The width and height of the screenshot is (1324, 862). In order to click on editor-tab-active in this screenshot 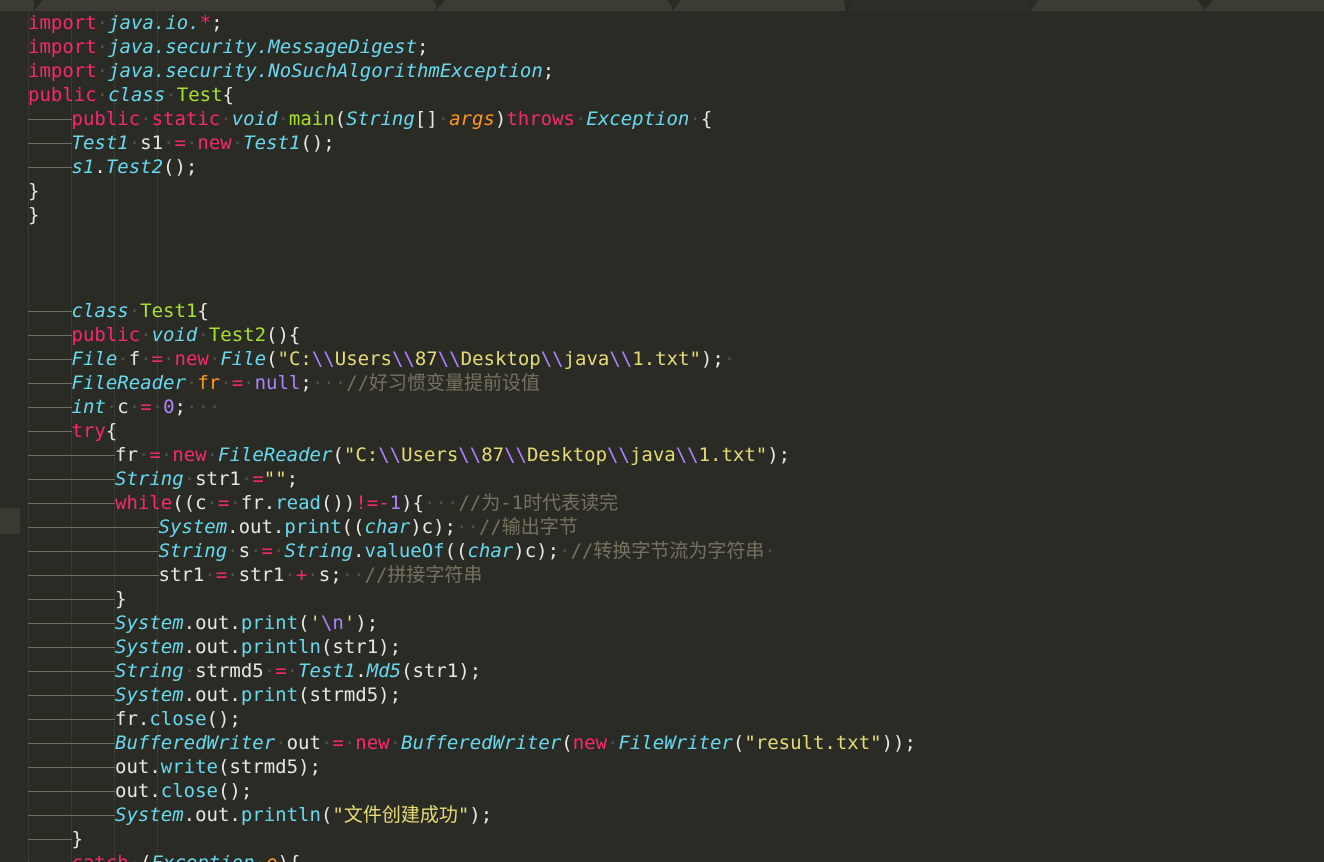, I will do `click(939, 5)`.